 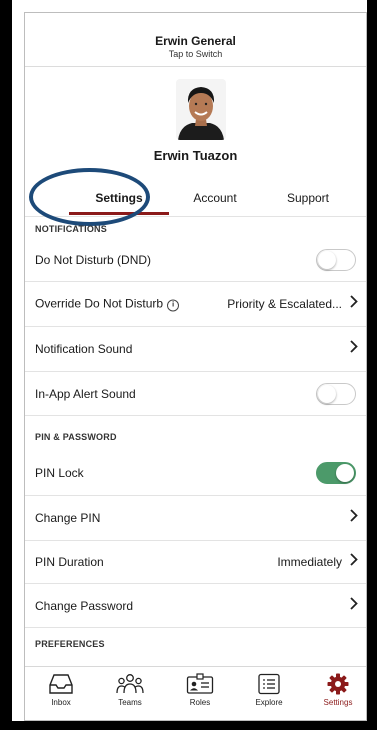 I want to click on tabbar-explore: Explore, so click(x=269, y=690).